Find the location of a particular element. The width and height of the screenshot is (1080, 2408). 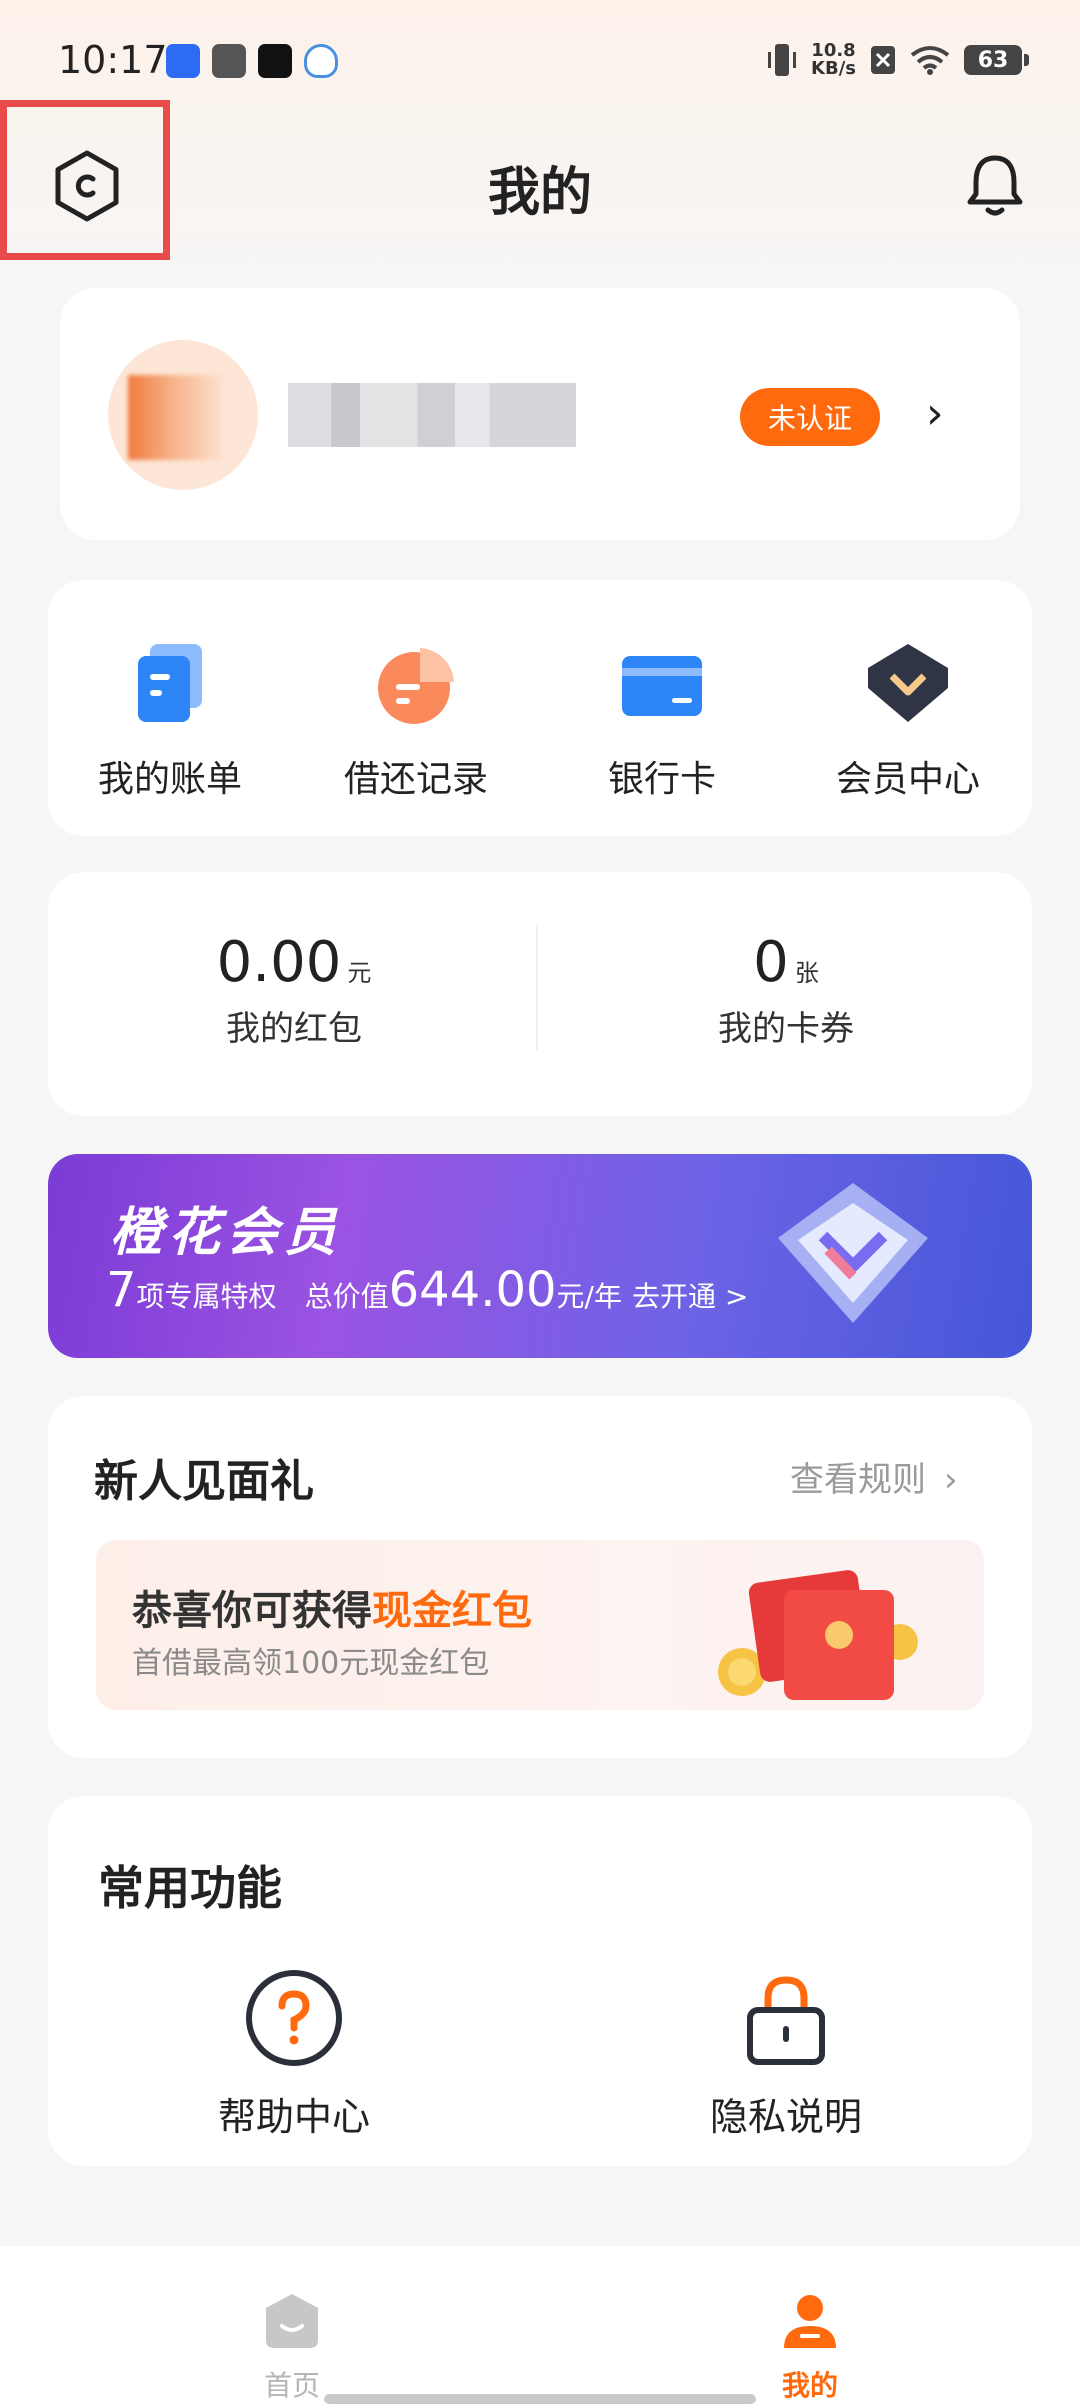

nav-mine: 我的 is located at coordinates (810, 2347).